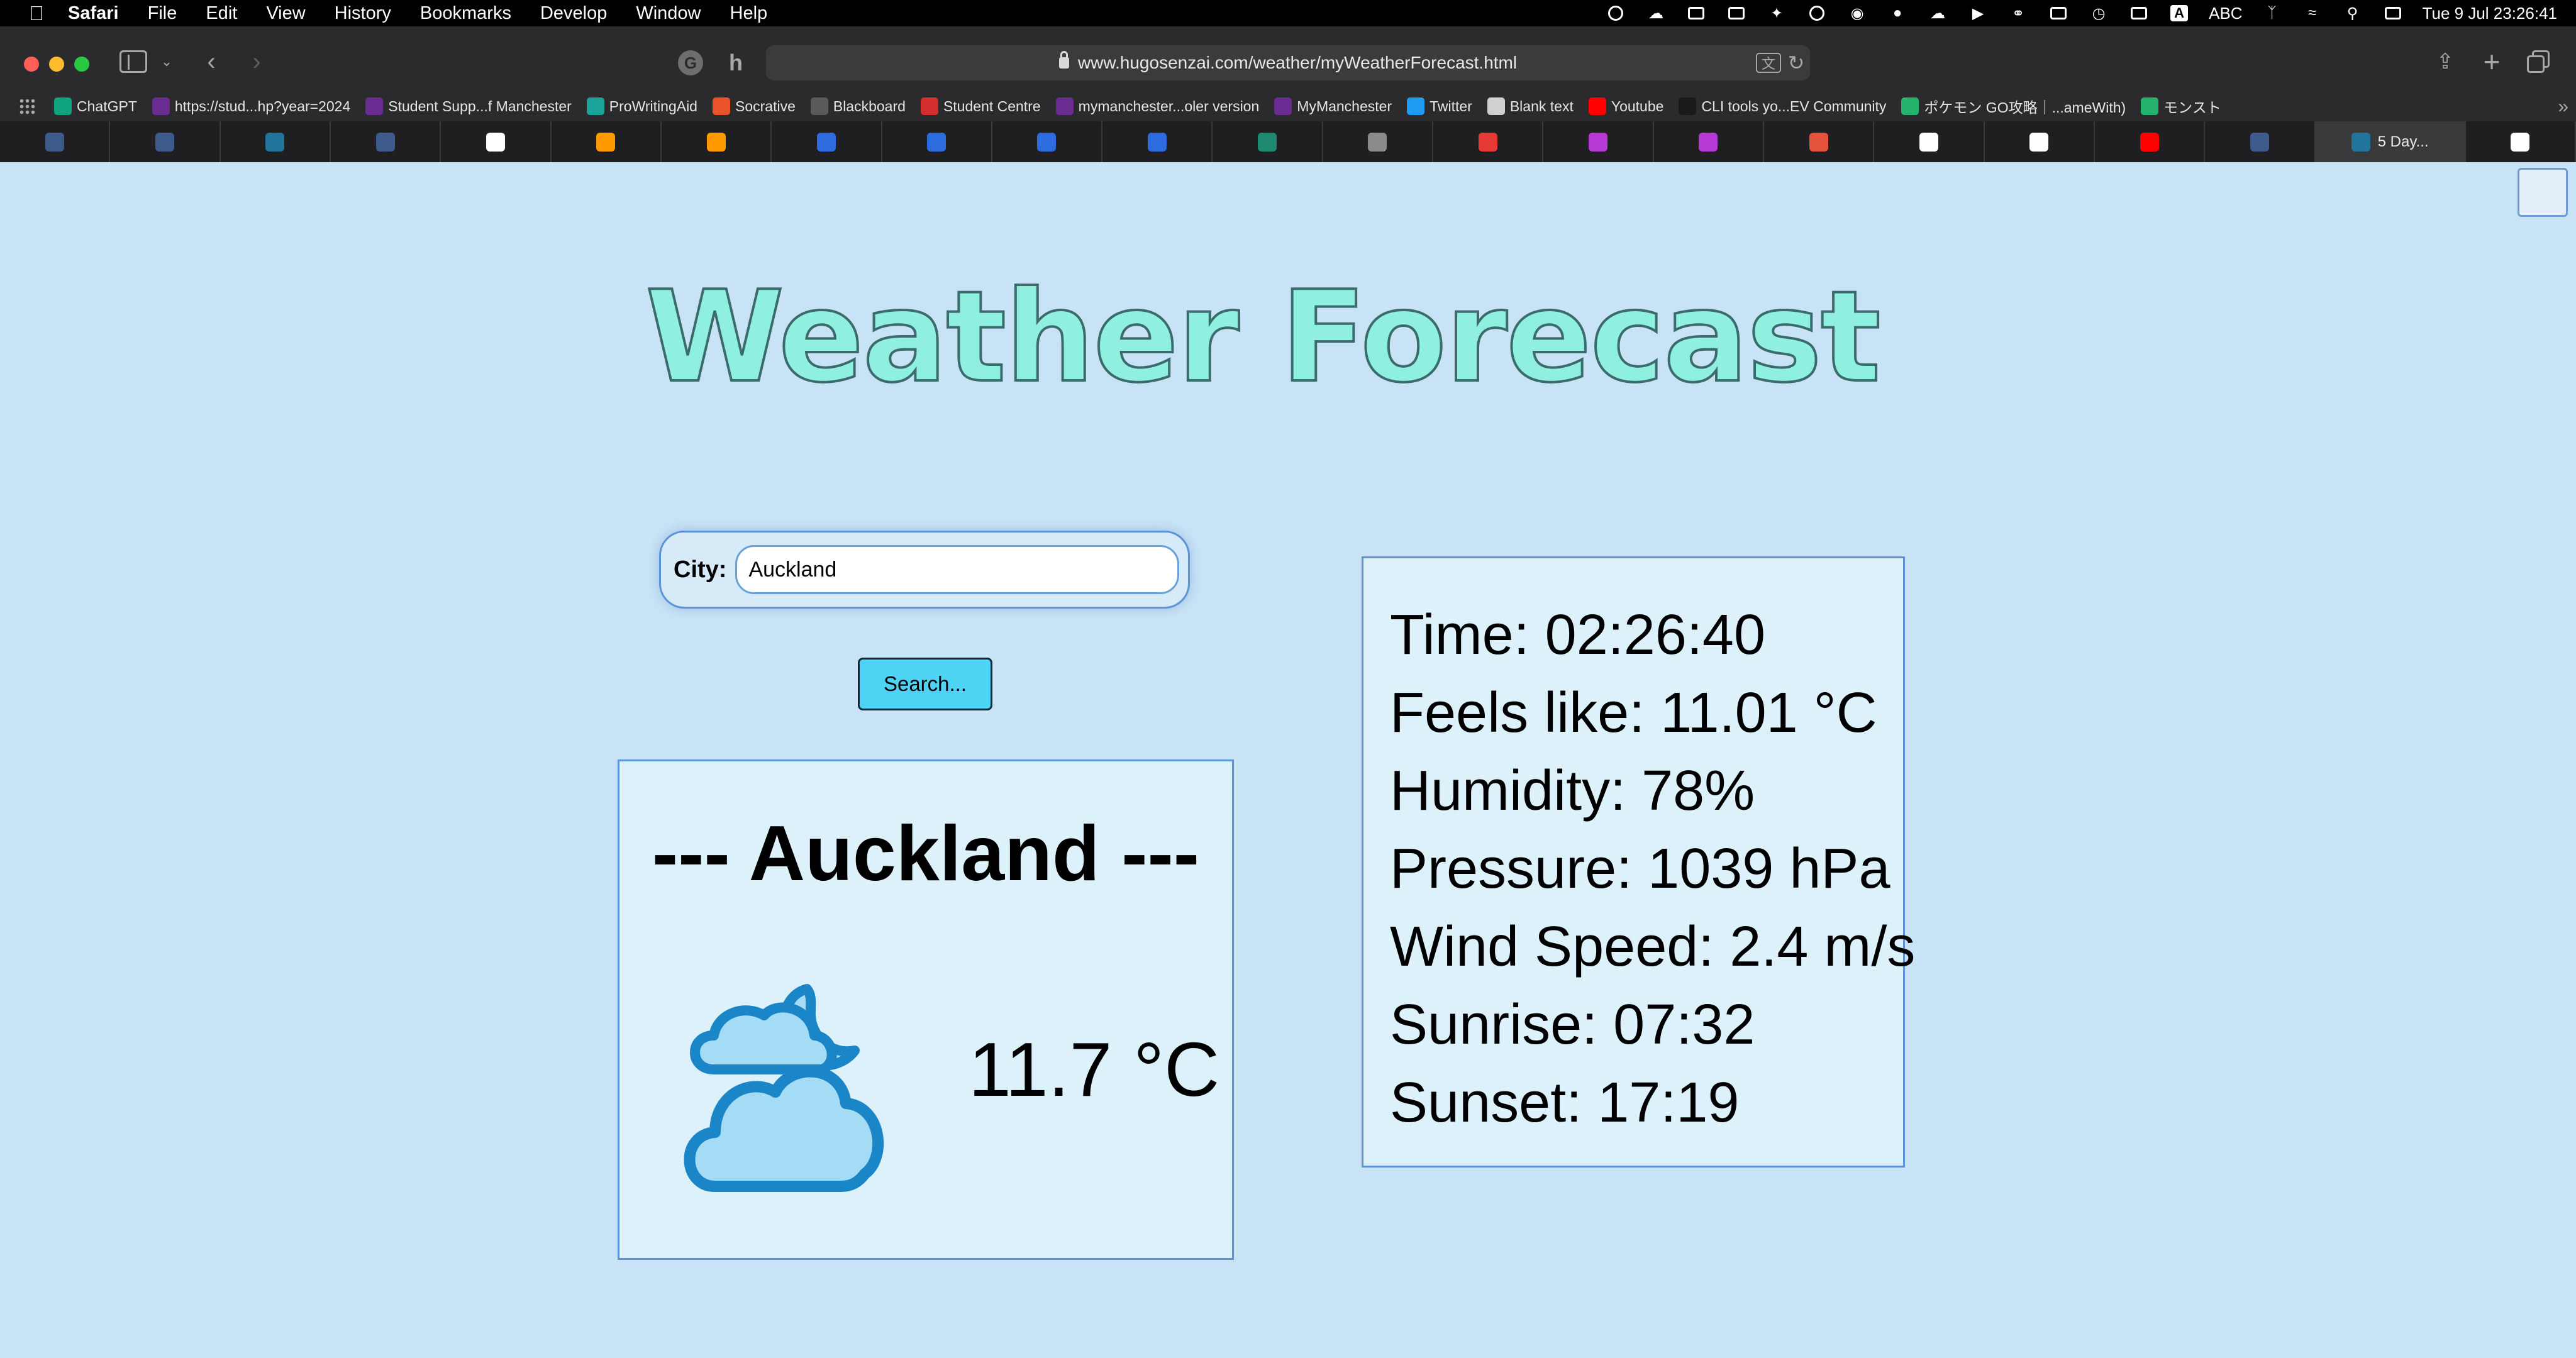 The image size is (2576, 1358). Describe the element at coordinates (2539, 62) in the screenshot. I see `tab-overview-icon` at that location.